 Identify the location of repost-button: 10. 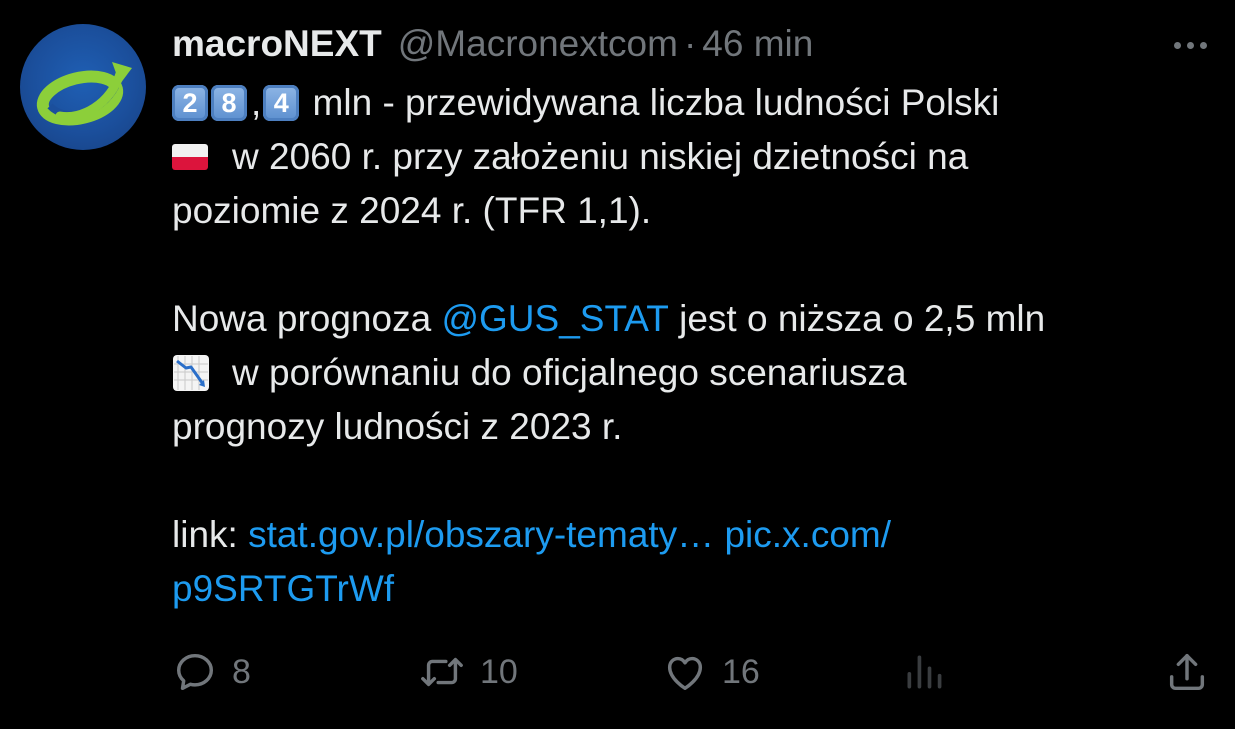
(468, 672).